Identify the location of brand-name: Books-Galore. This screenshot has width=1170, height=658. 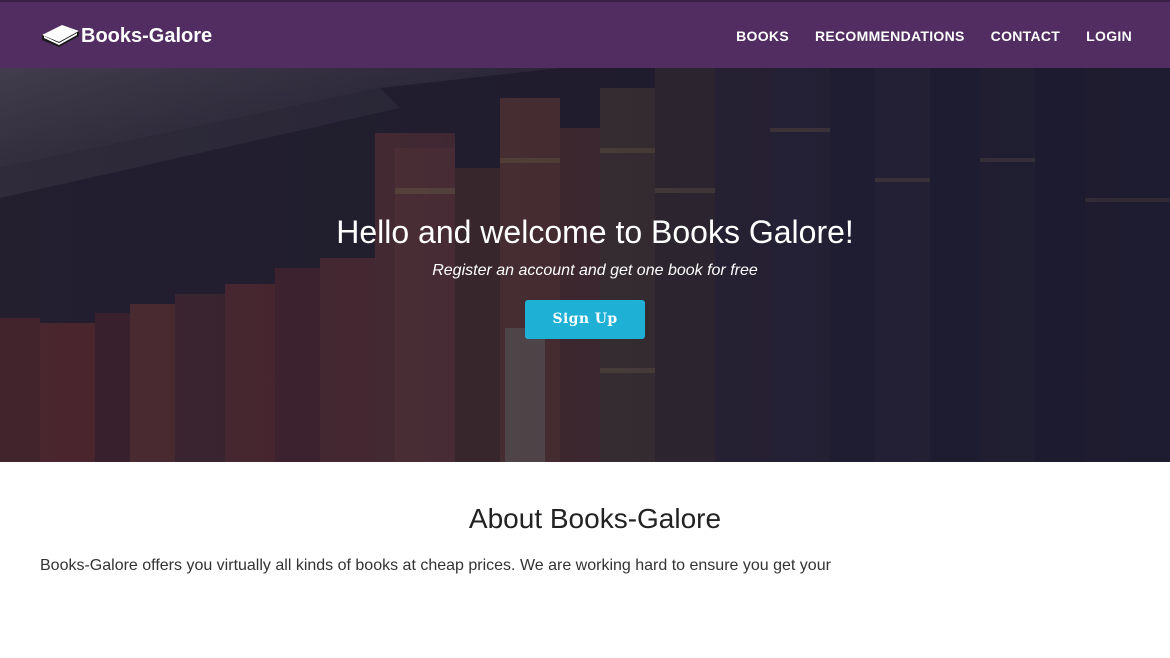
(147, 36).